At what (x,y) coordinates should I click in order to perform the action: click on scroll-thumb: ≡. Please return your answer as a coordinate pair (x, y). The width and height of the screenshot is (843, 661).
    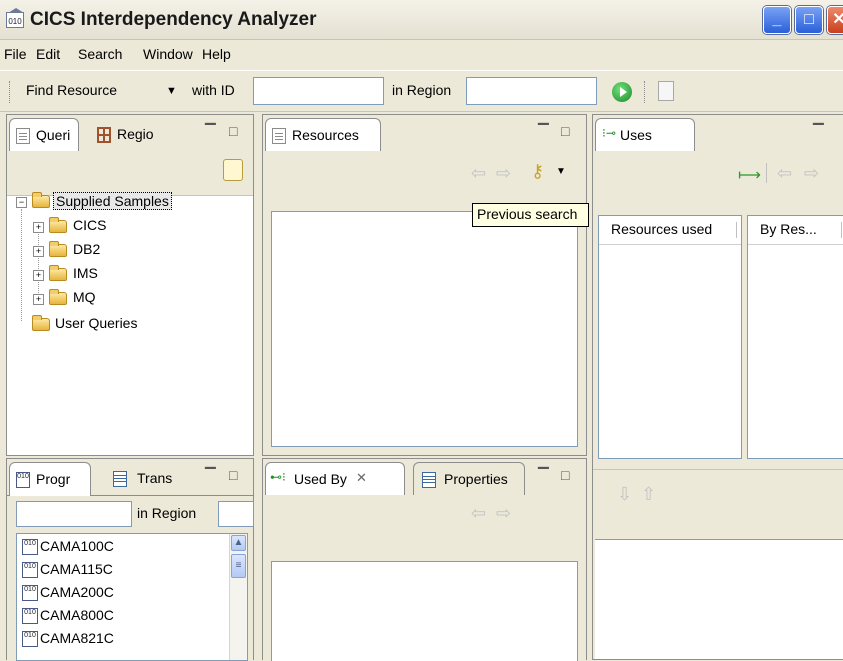
    Looking at the image, I should click on (238, 566).